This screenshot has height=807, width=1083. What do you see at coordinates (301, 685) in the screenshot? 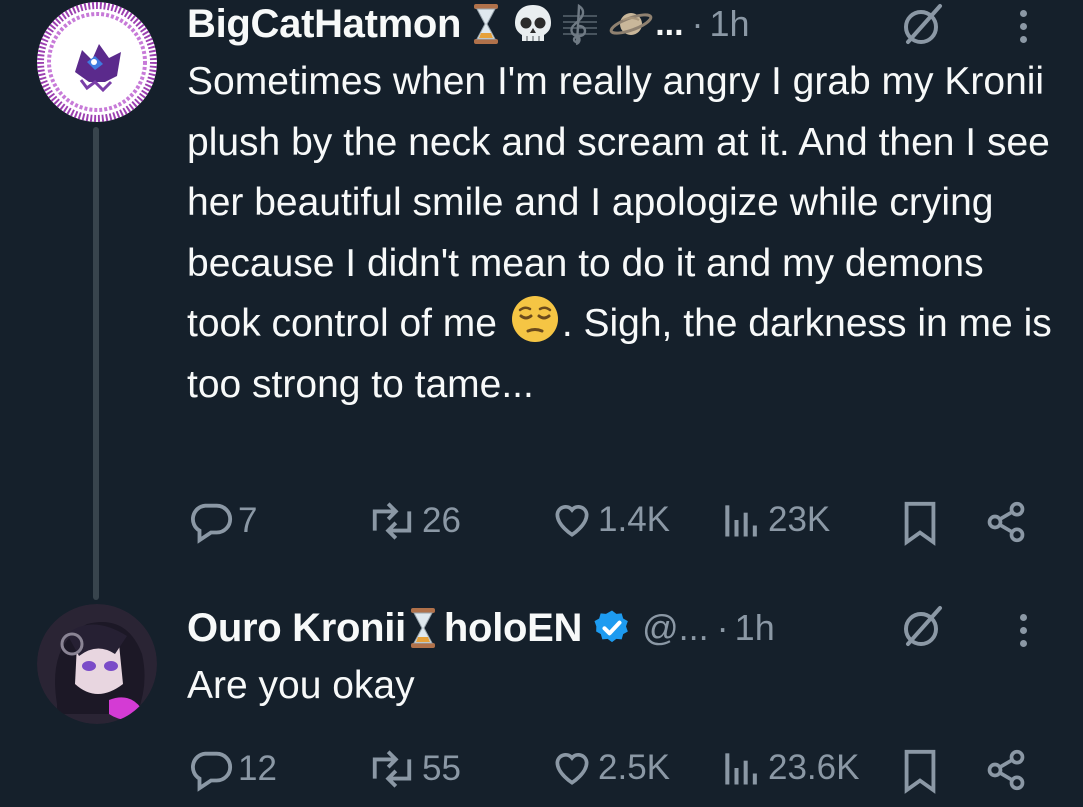
I see `post-text: Are you okay` at bounding box center [301, 685].